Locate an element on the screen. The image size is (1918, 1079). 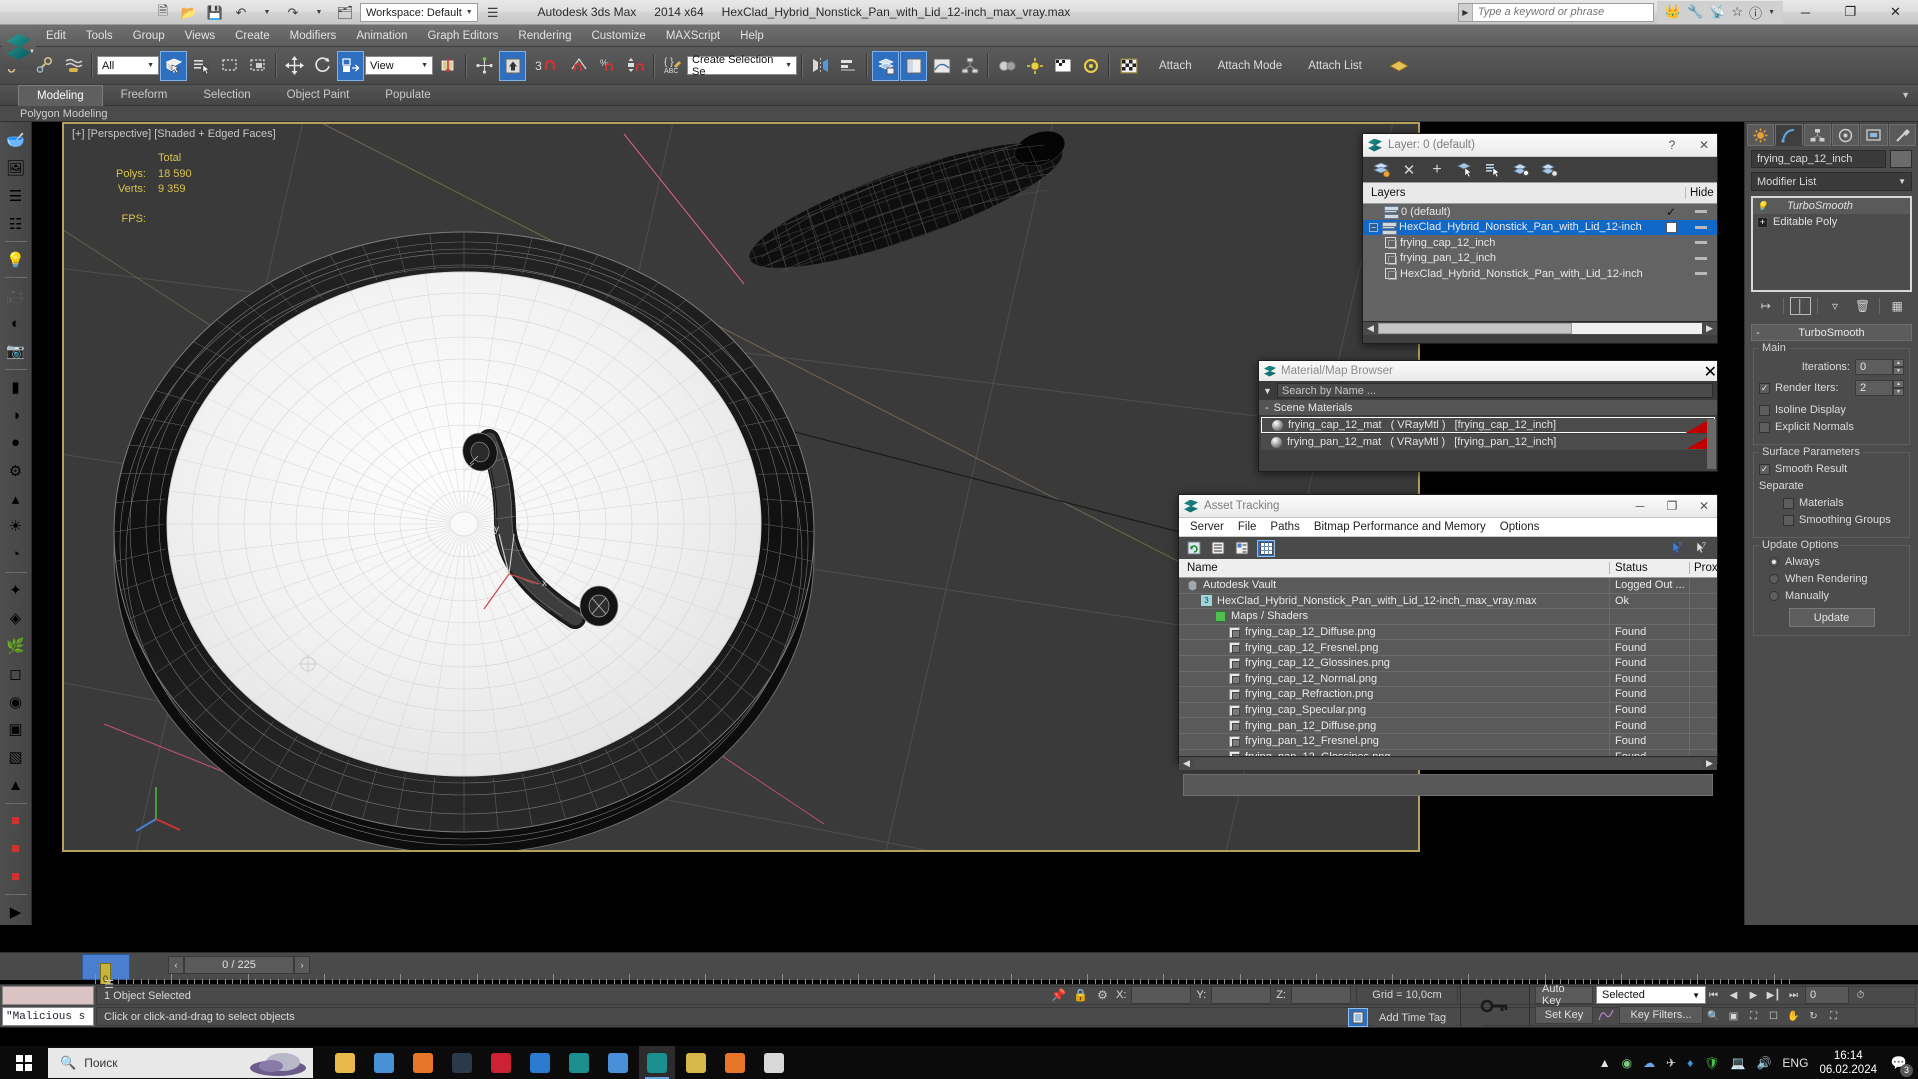
select-and-move-icon is located at coordinates (294, 66).